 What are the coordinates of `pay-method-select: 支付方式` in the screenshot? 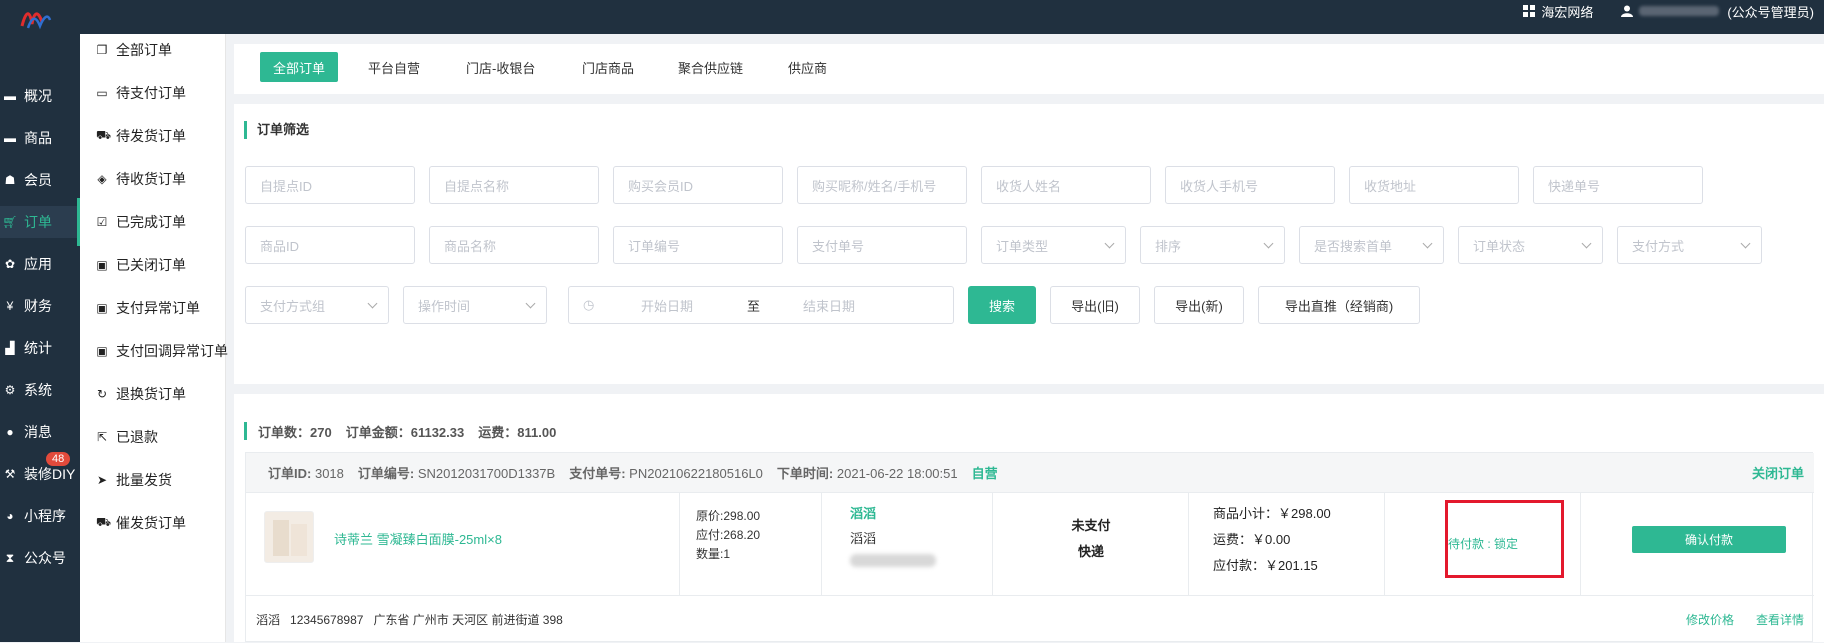 It's located at (1689, 245).